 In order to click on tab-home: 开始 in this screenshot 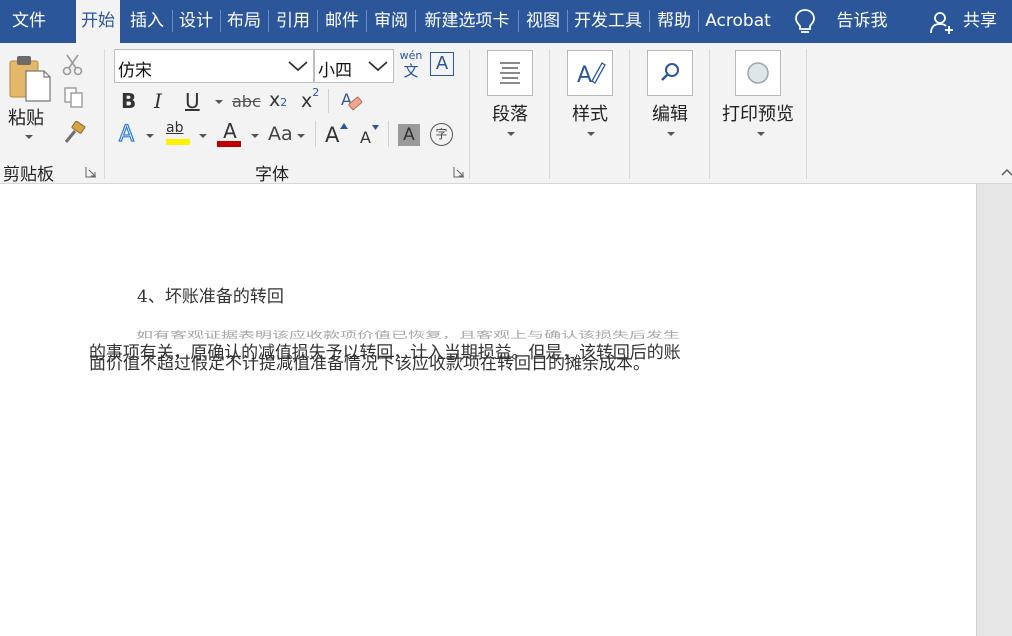, I will do `click(98, 21)`.